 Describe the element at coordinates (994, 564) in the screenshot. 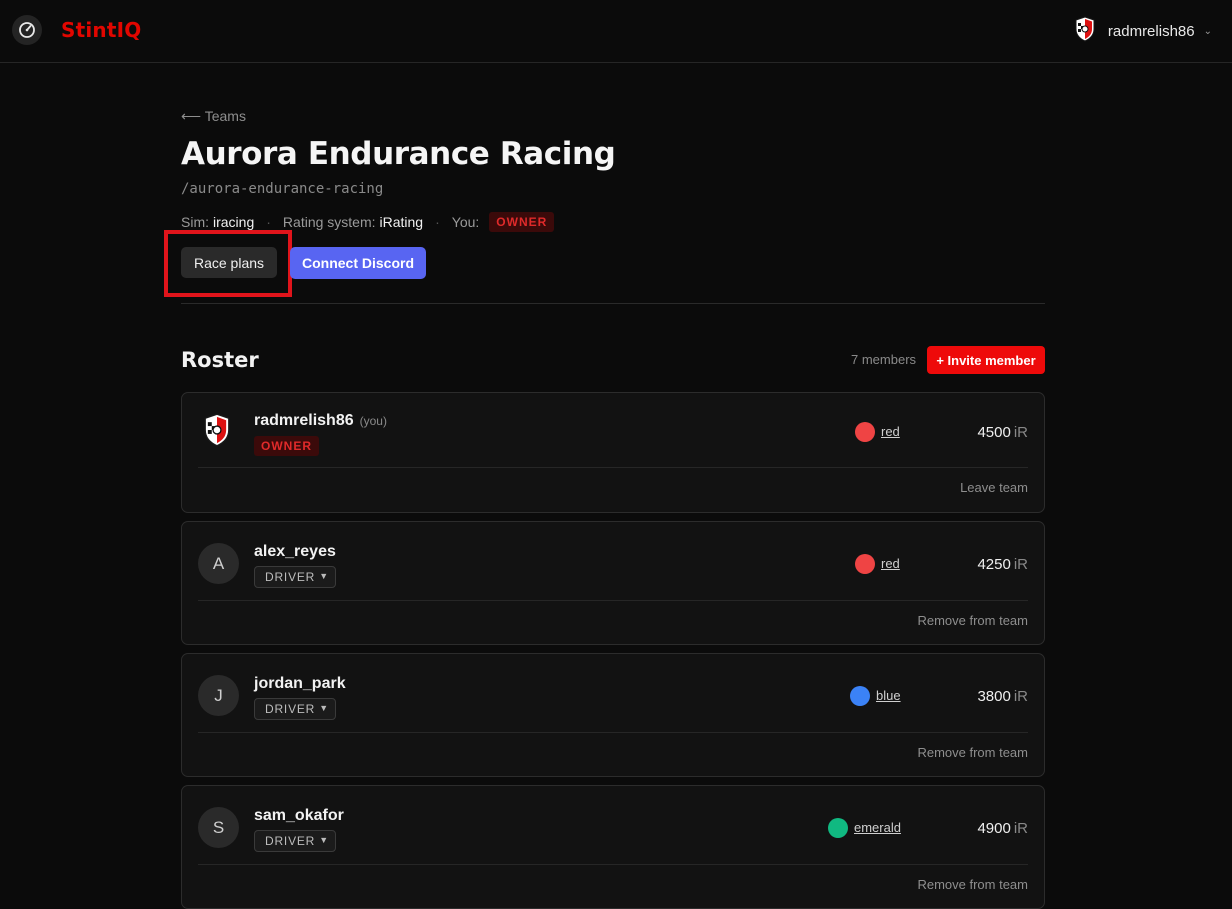

I see `rating-value: 4250` at that location.